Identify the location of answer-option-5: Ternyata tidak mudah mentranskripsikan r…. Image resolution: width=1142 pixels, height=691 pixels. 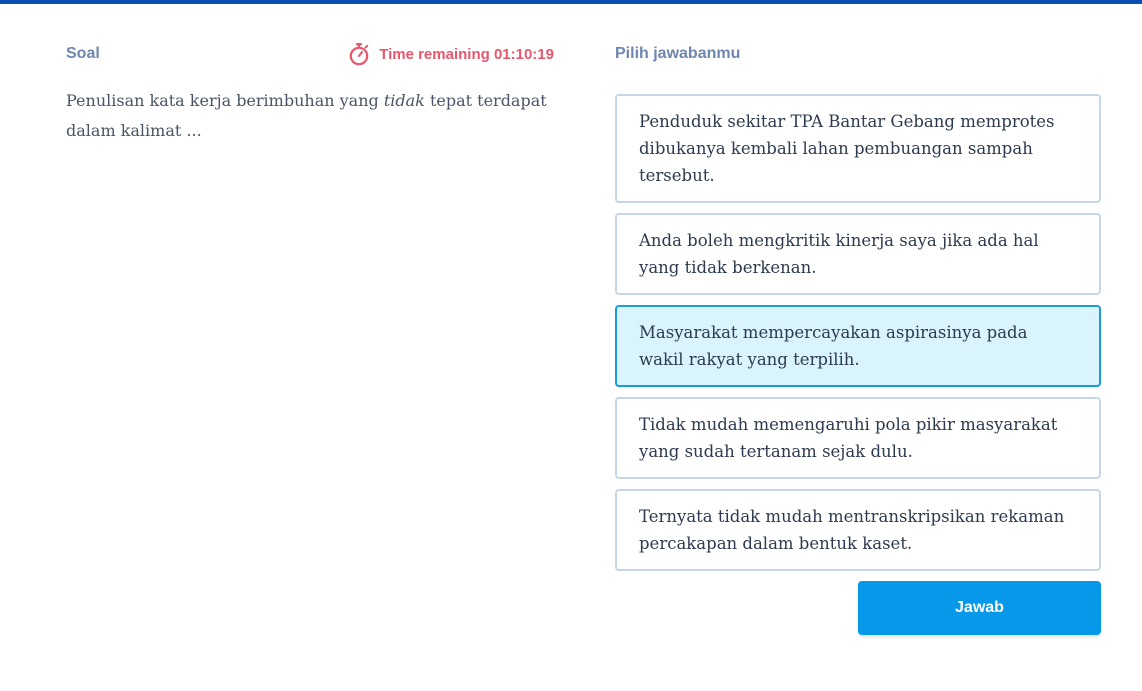
(858, 530).